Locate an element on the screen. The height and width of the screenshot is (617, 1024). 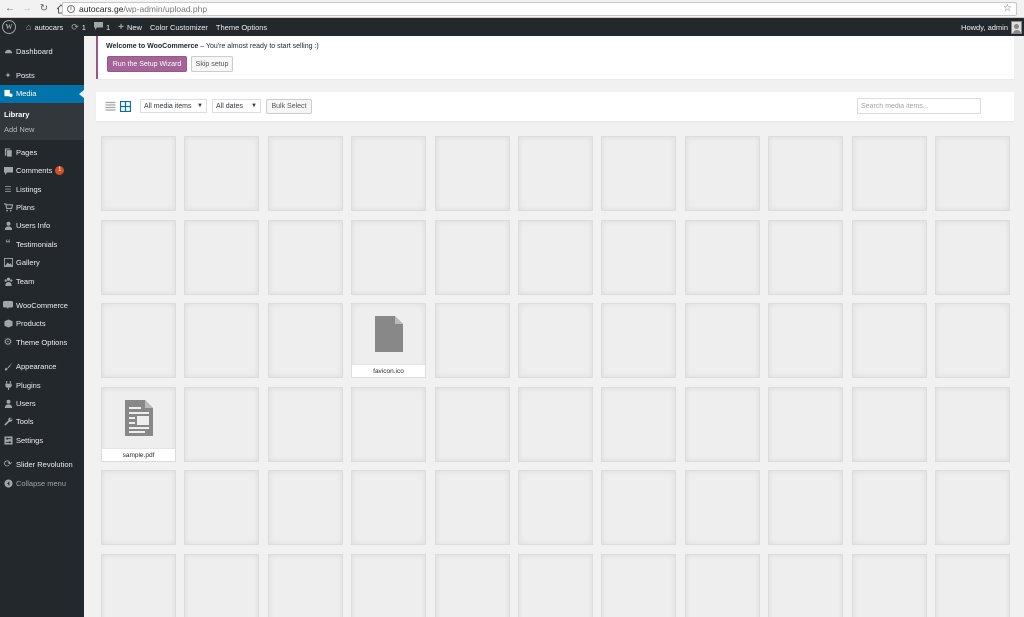
menu-users-info: Users Info is located at coordinates (42, 226).